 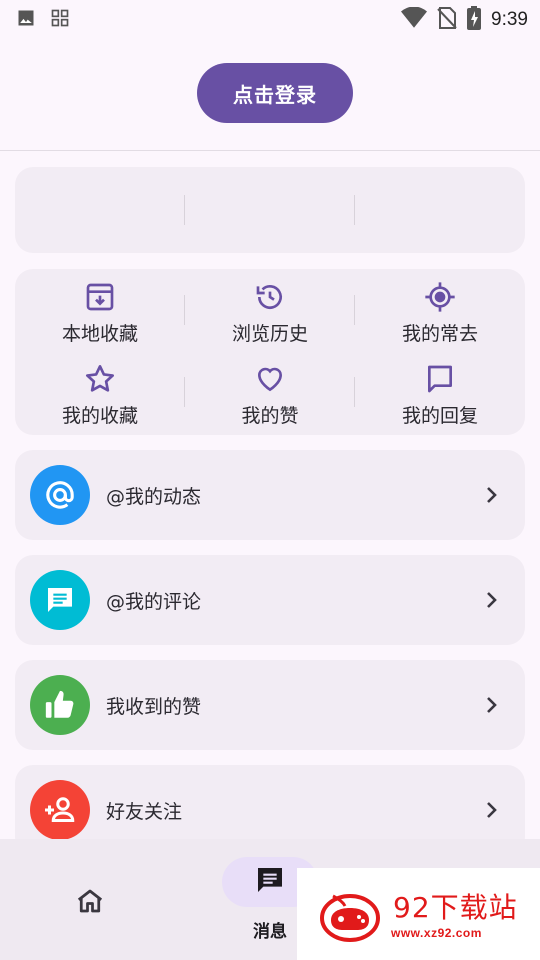 I want to click on grid-item-my-favorites: 我的收藏, so click(x=100, y=396).